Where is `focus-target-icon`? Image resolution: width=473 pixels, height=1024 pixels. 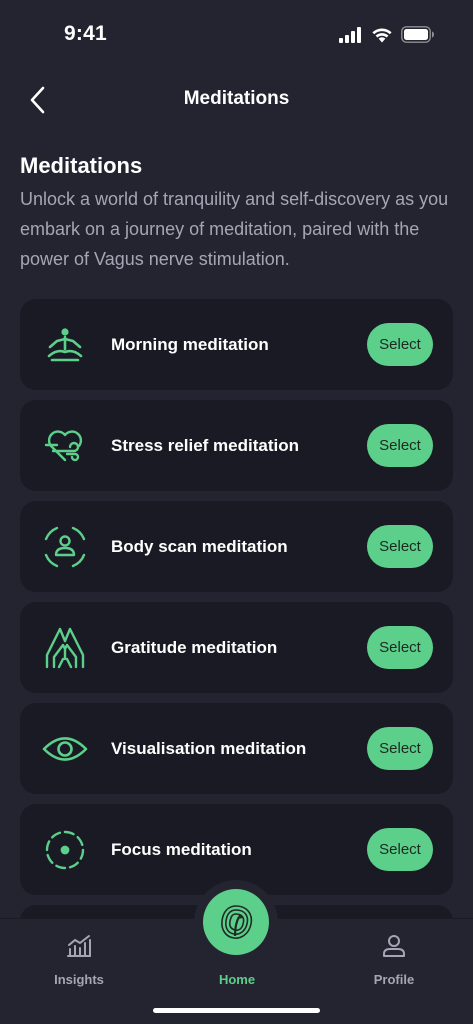
focus-target-icon is located at coordinates (65, 850).